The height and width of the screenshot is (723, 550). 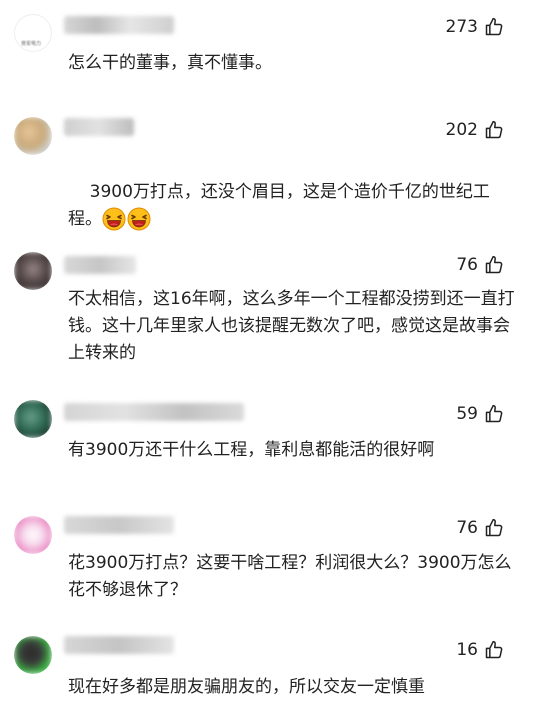 I want to click on avatar: 普安电力, so click(x=33, y=33).